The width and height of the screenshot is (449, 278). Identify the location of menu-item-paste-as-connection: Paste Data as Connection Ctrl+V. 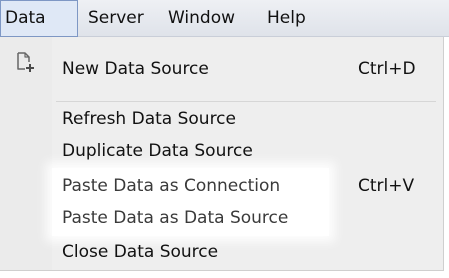
(247, 186).